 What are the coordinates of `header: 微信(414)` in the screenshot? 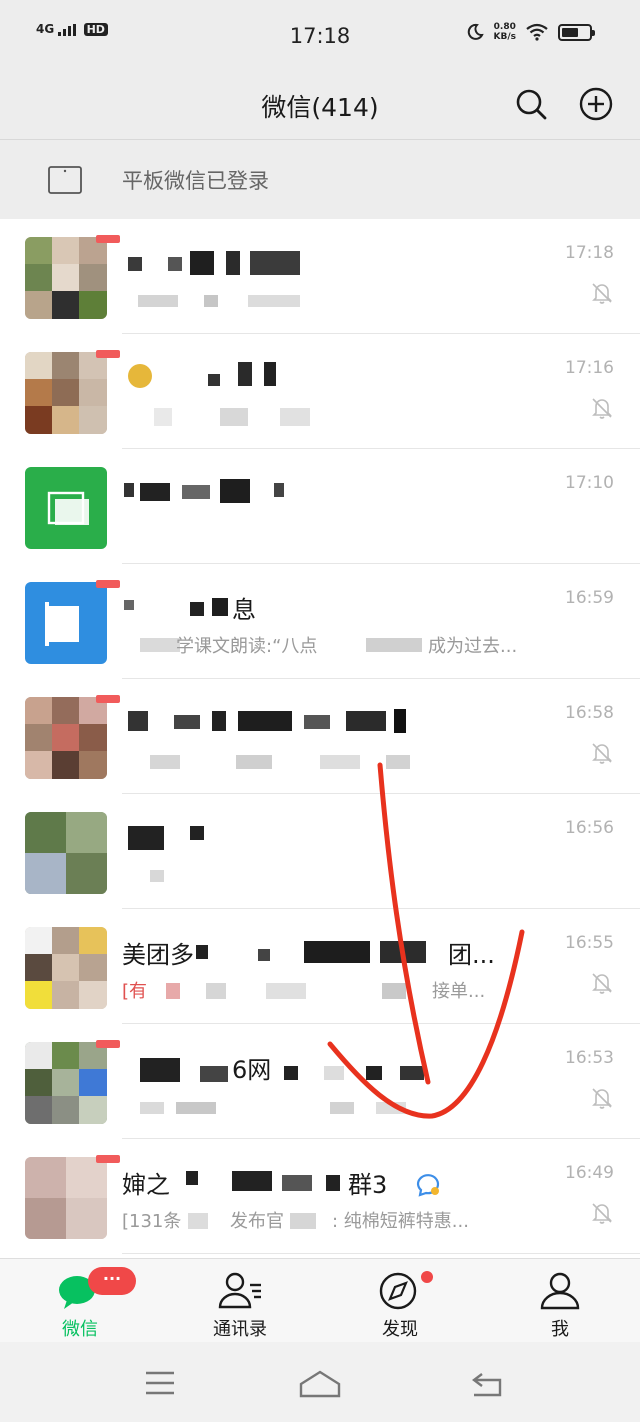 It's located at (320, 106).